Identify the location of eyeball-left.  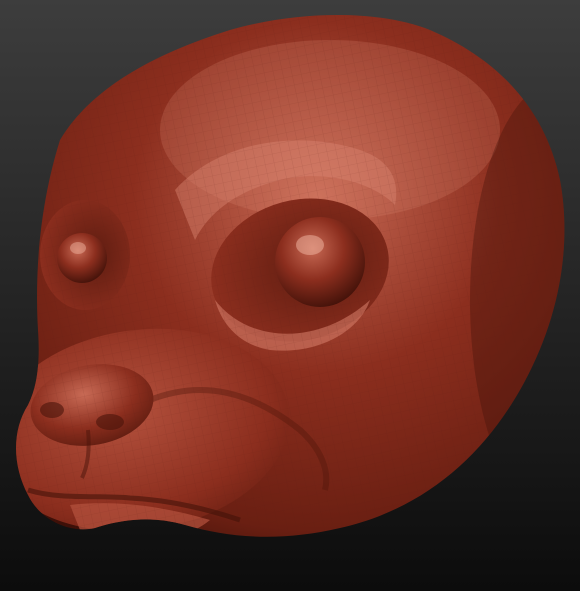
(82, 258).